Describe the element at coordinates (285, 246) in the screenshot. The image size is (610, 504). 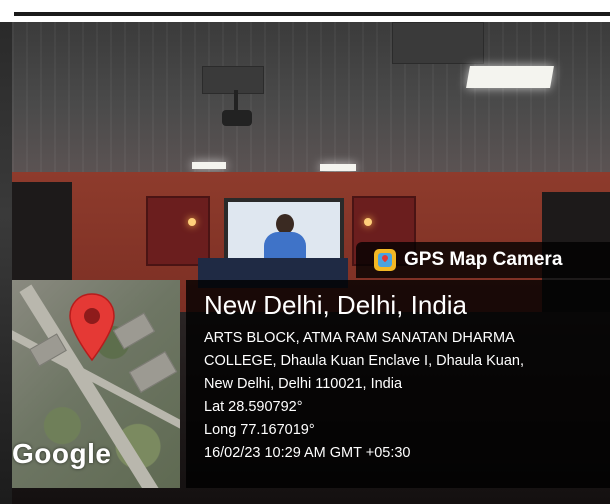
I see `person-on-screen-body` at that location.